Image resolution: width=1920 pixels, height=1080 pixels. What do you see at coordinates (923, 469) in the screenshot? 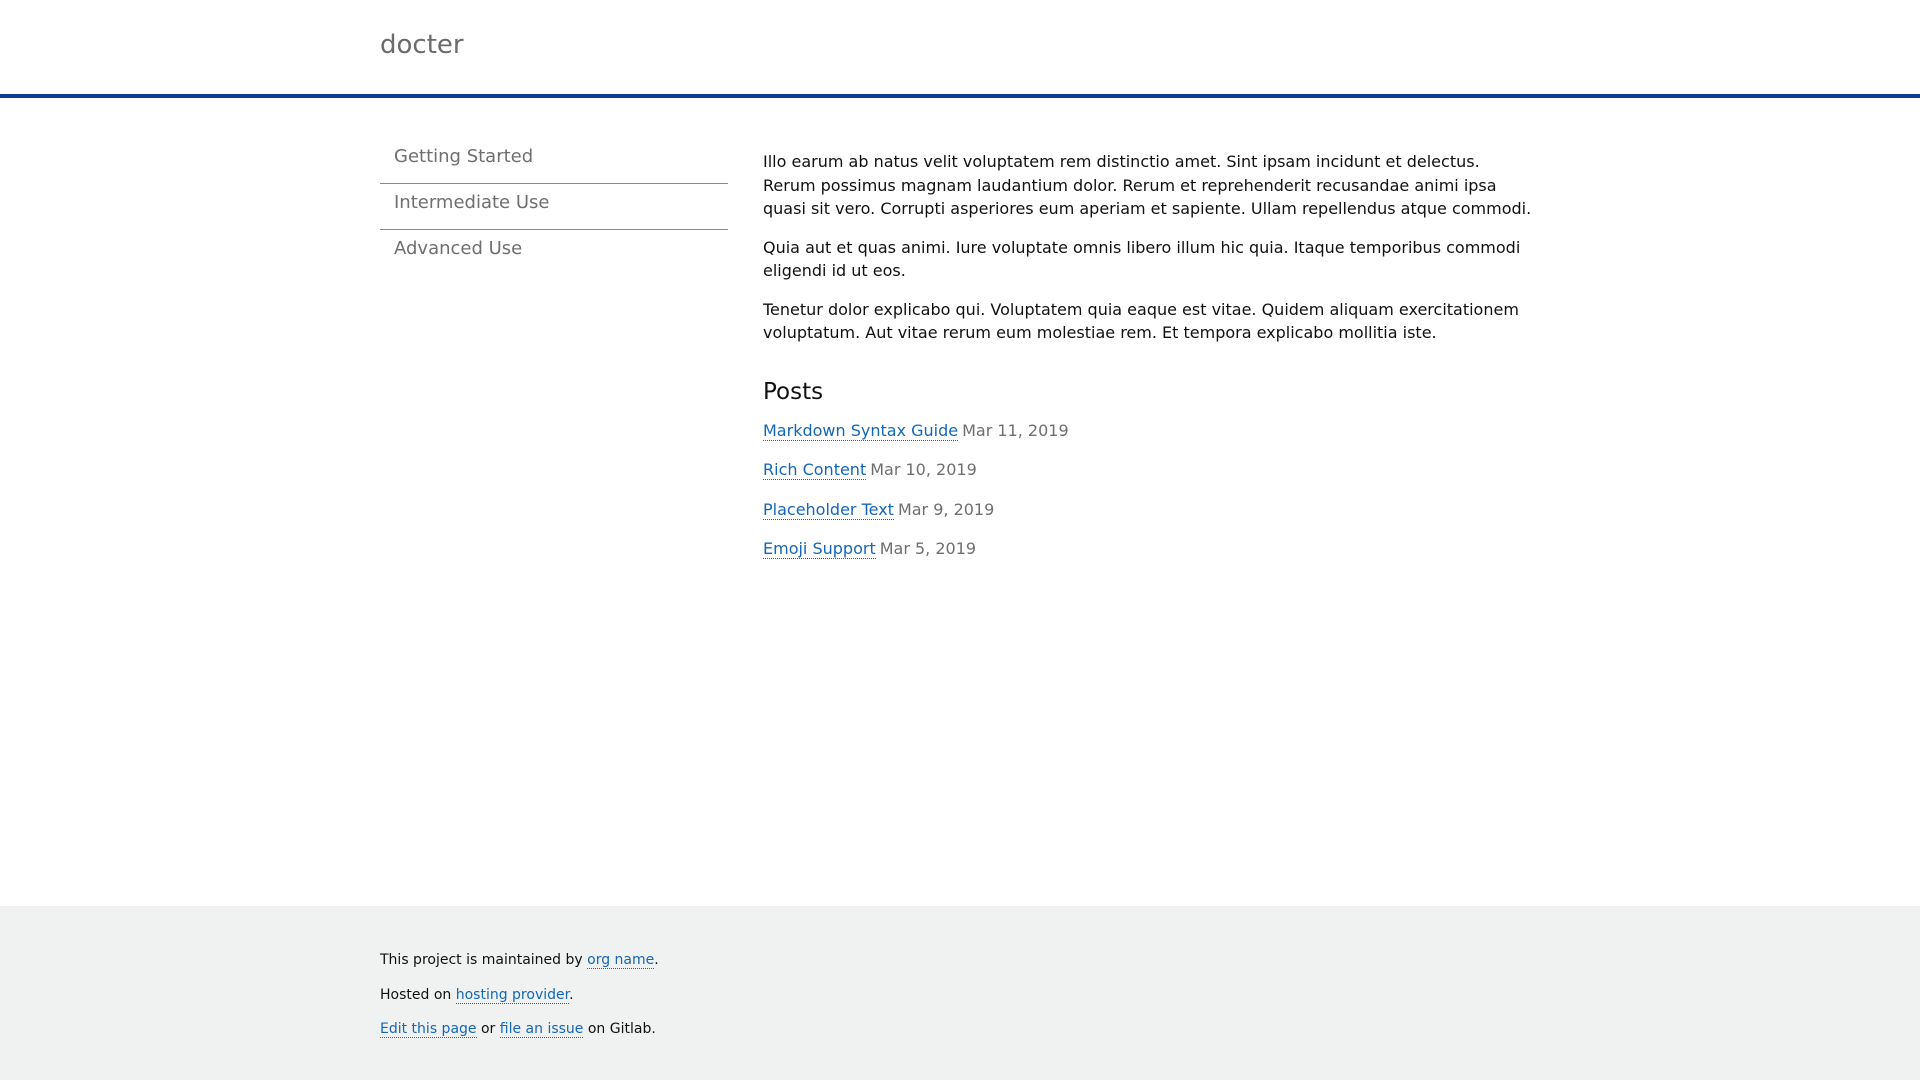
I see `post-date: Mar 10, 2019` at bounding box center [923, 469].